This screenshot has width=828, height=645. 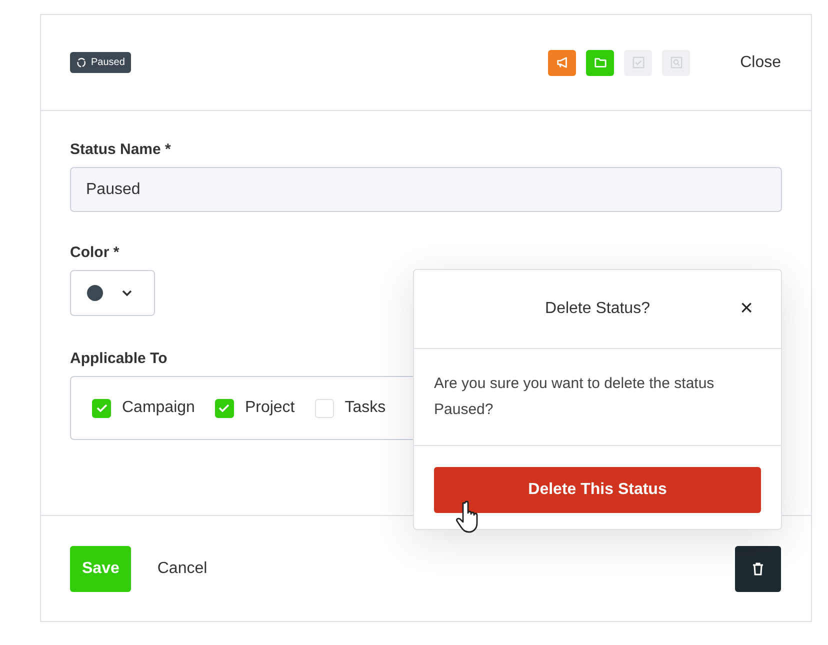 What do you see at coordinates (81, 62) in the screenshot?
I see `spinner-icon` at bounding box center [81, 62].